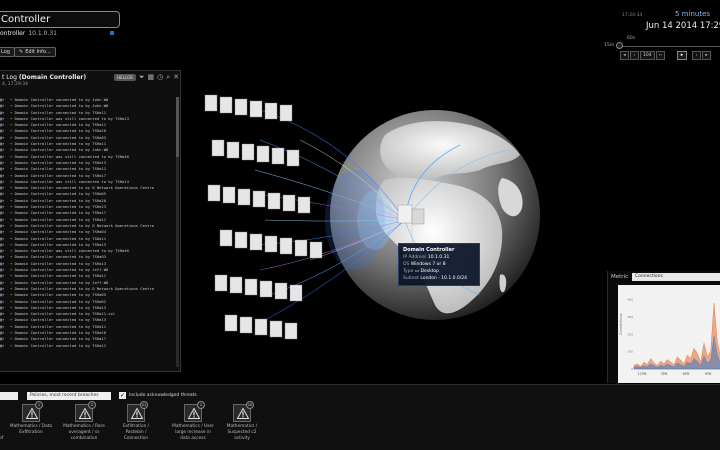 This screenshot has width=720, height=450. Describe the element at coordinates (7, 52) in the screenshot. I see `log-button: Log` at that location.